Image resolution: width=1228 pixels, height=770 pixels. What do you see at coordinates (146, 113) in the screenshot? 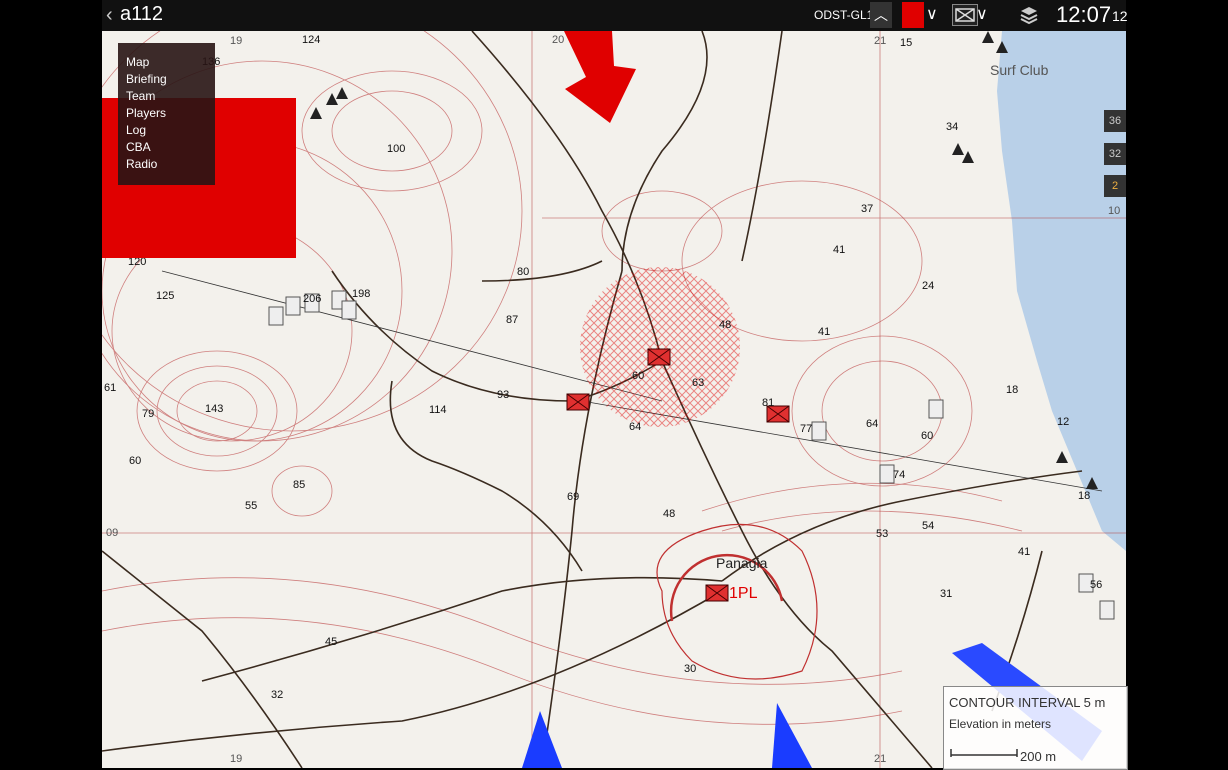
I see `menu-item-players: Players` at bounding box center [146, 113].